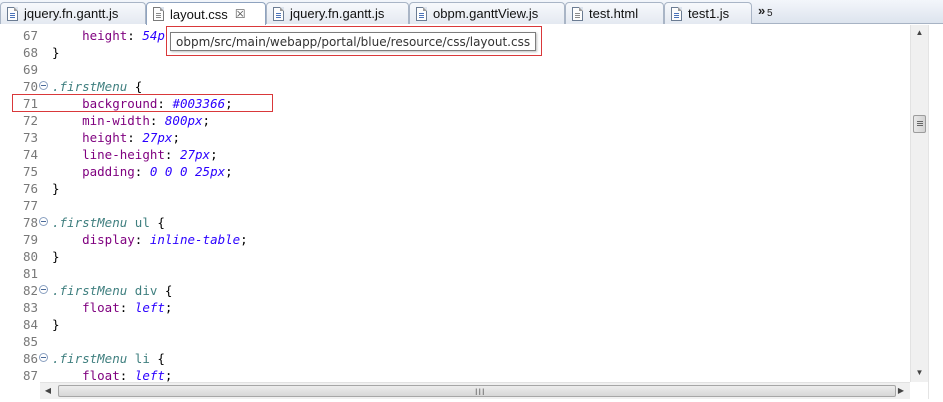  Describe the element at coordinates (123, 154) in the screenshot. I see `code-token: line-height` at that location.